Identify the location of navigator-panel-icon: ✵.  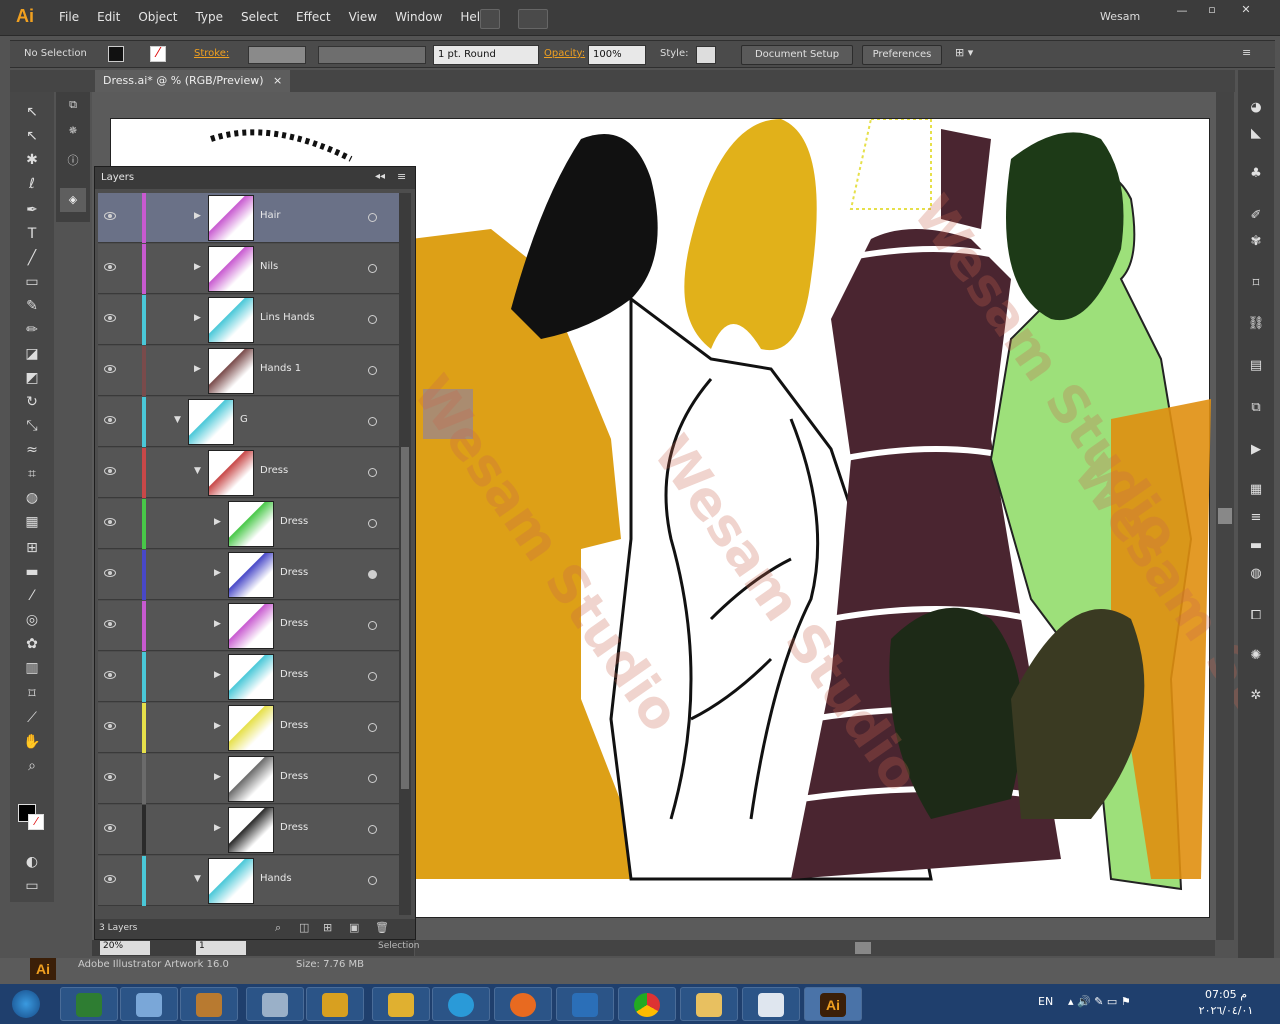
(73, 134).